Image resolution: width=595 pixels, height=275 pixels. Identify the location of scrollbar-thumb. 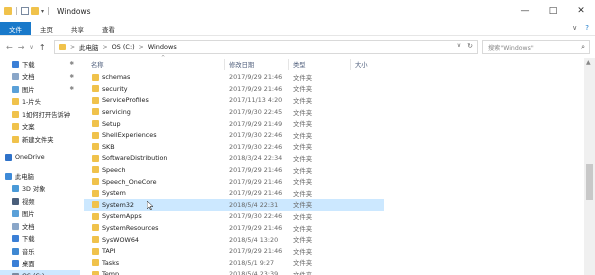
(589, 182).